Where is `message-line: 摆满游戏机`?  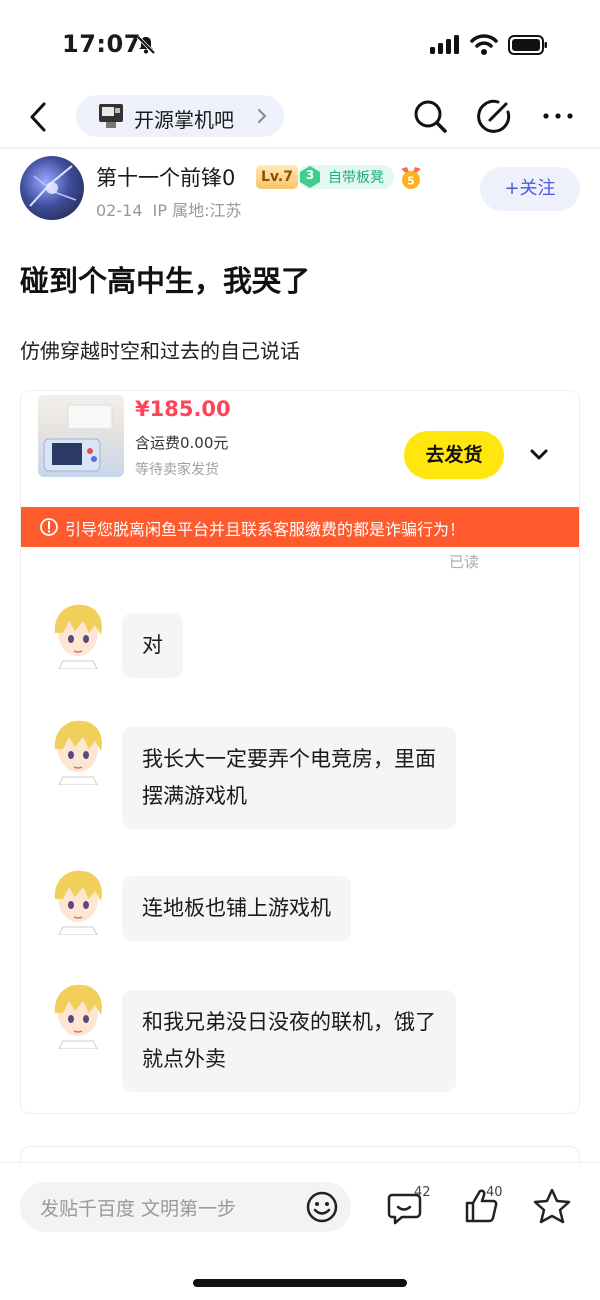
message-line: 摆满游戏机 is located at coordinates (194, 796).